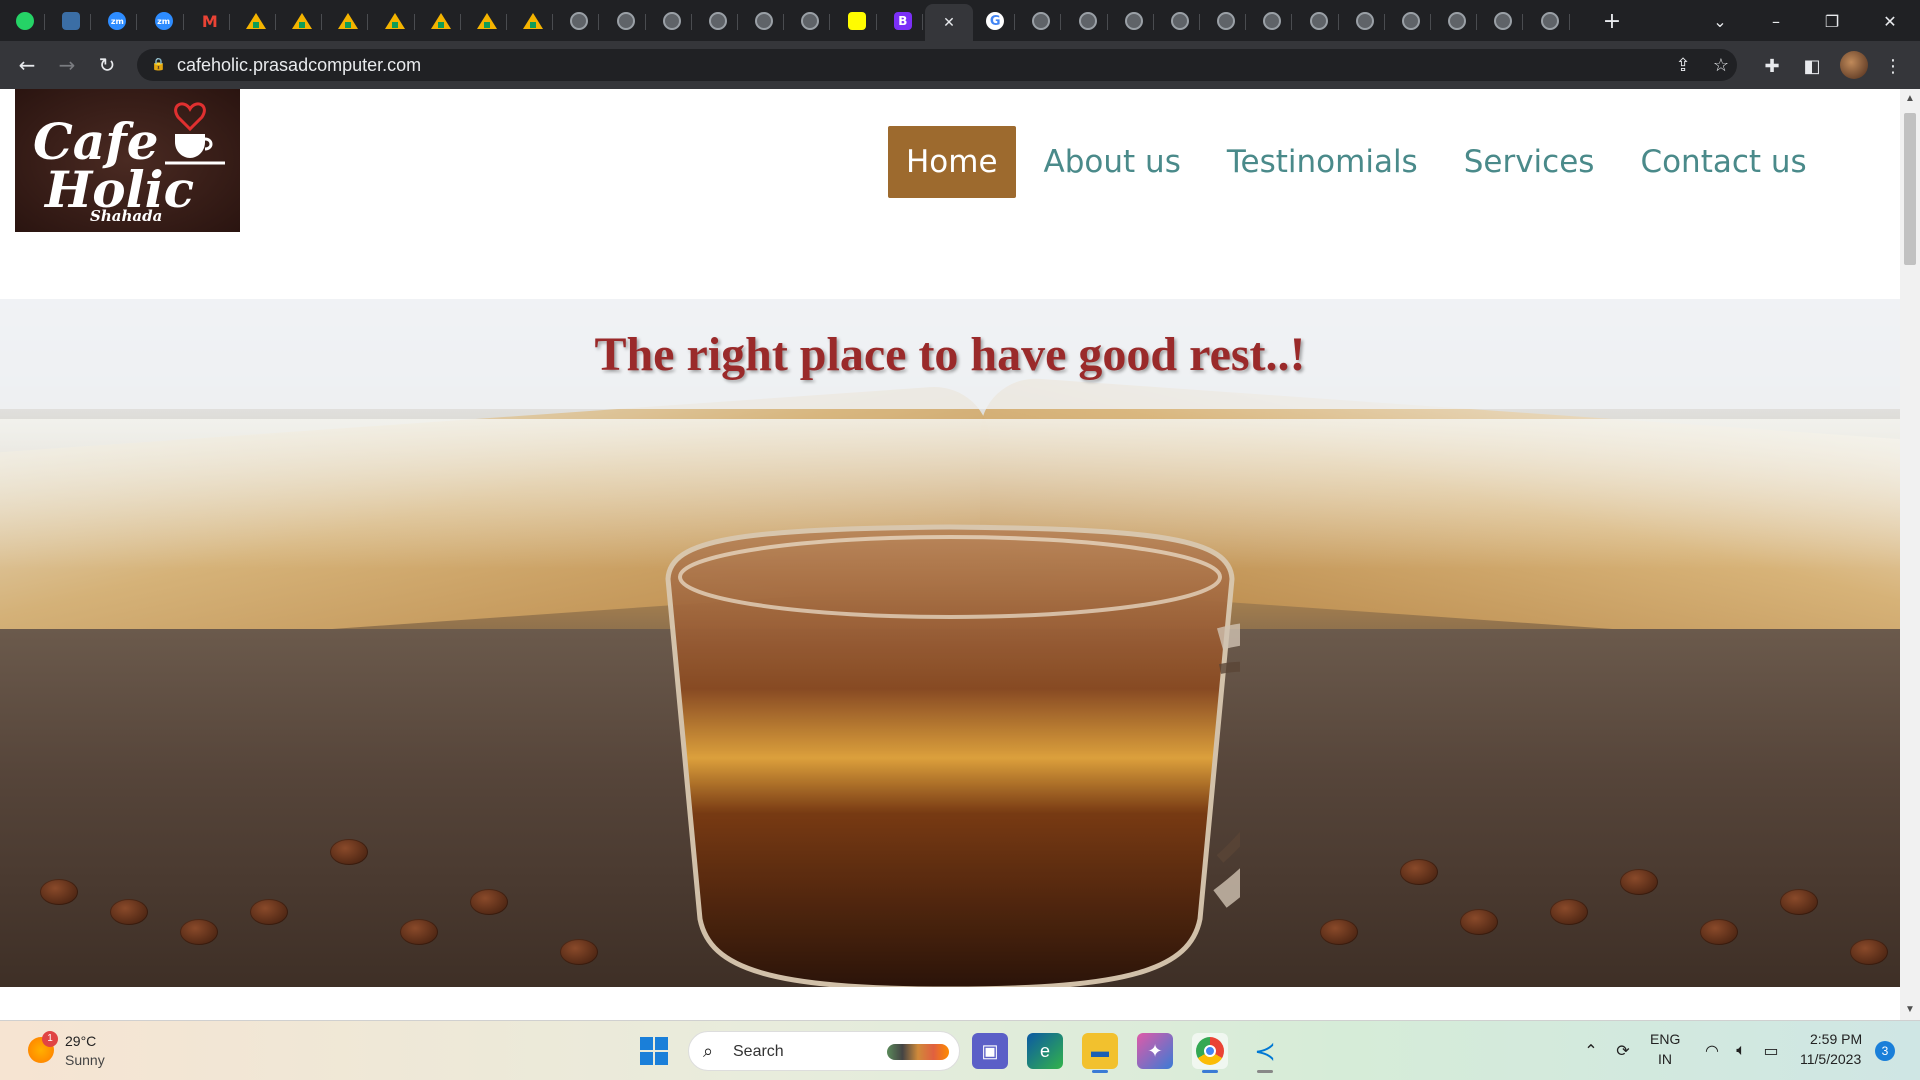 This screenshot has width=1920, height=1080. I want to click on back-icon: ←, so click(27, 65).